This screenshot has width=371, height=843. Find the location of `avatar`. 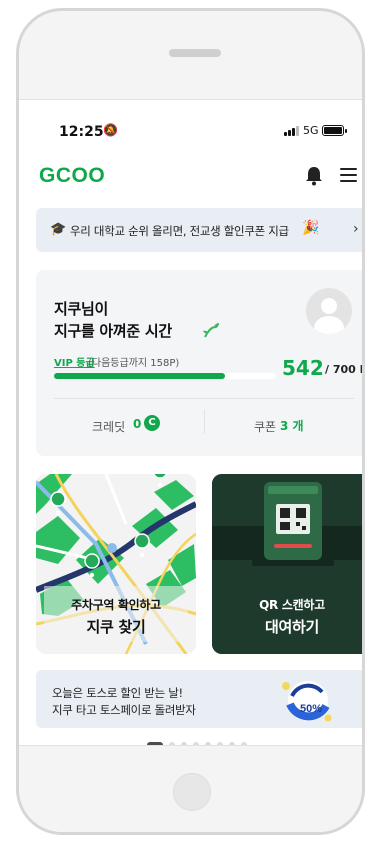

avatar is located at coordinates (329, 311).